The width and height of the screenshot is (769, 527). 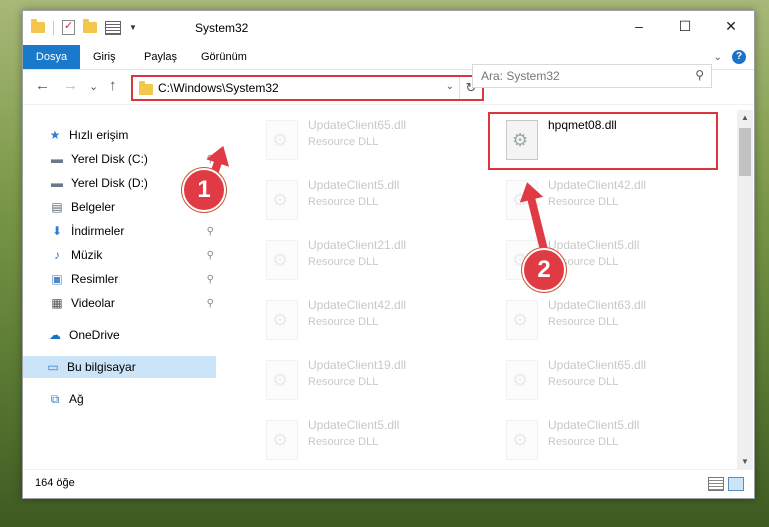 I want to click on quick-access-toolbar: ▼, so click(x=84, y=27).